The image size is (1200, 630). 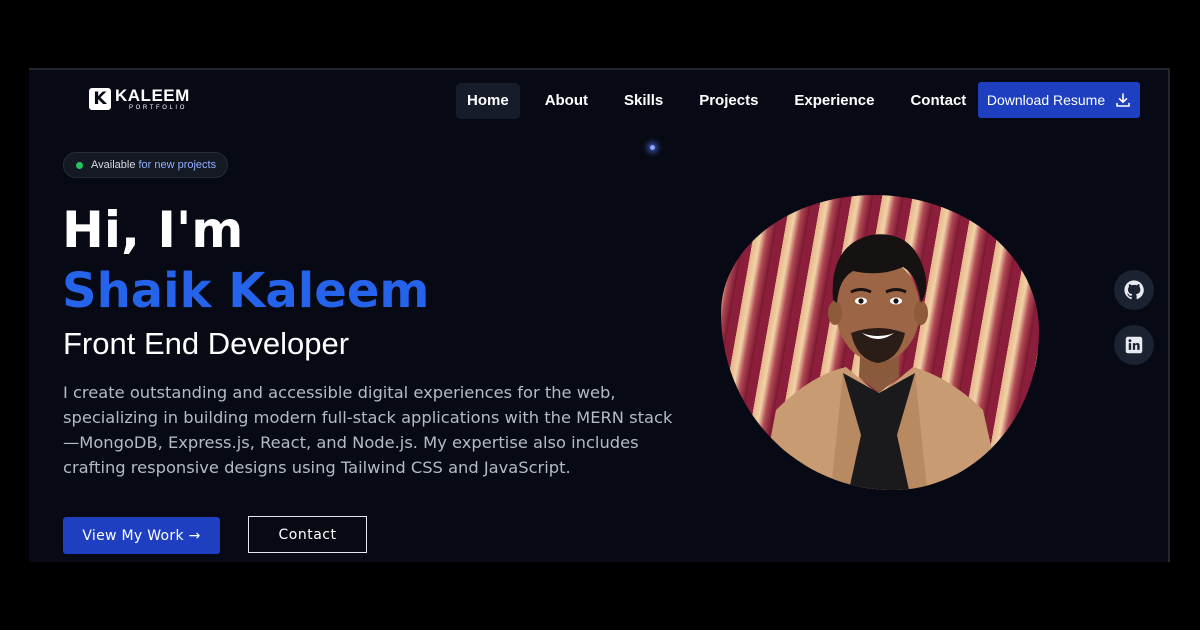 I want to click on logo-mark: K, so click(x=100, y=99).